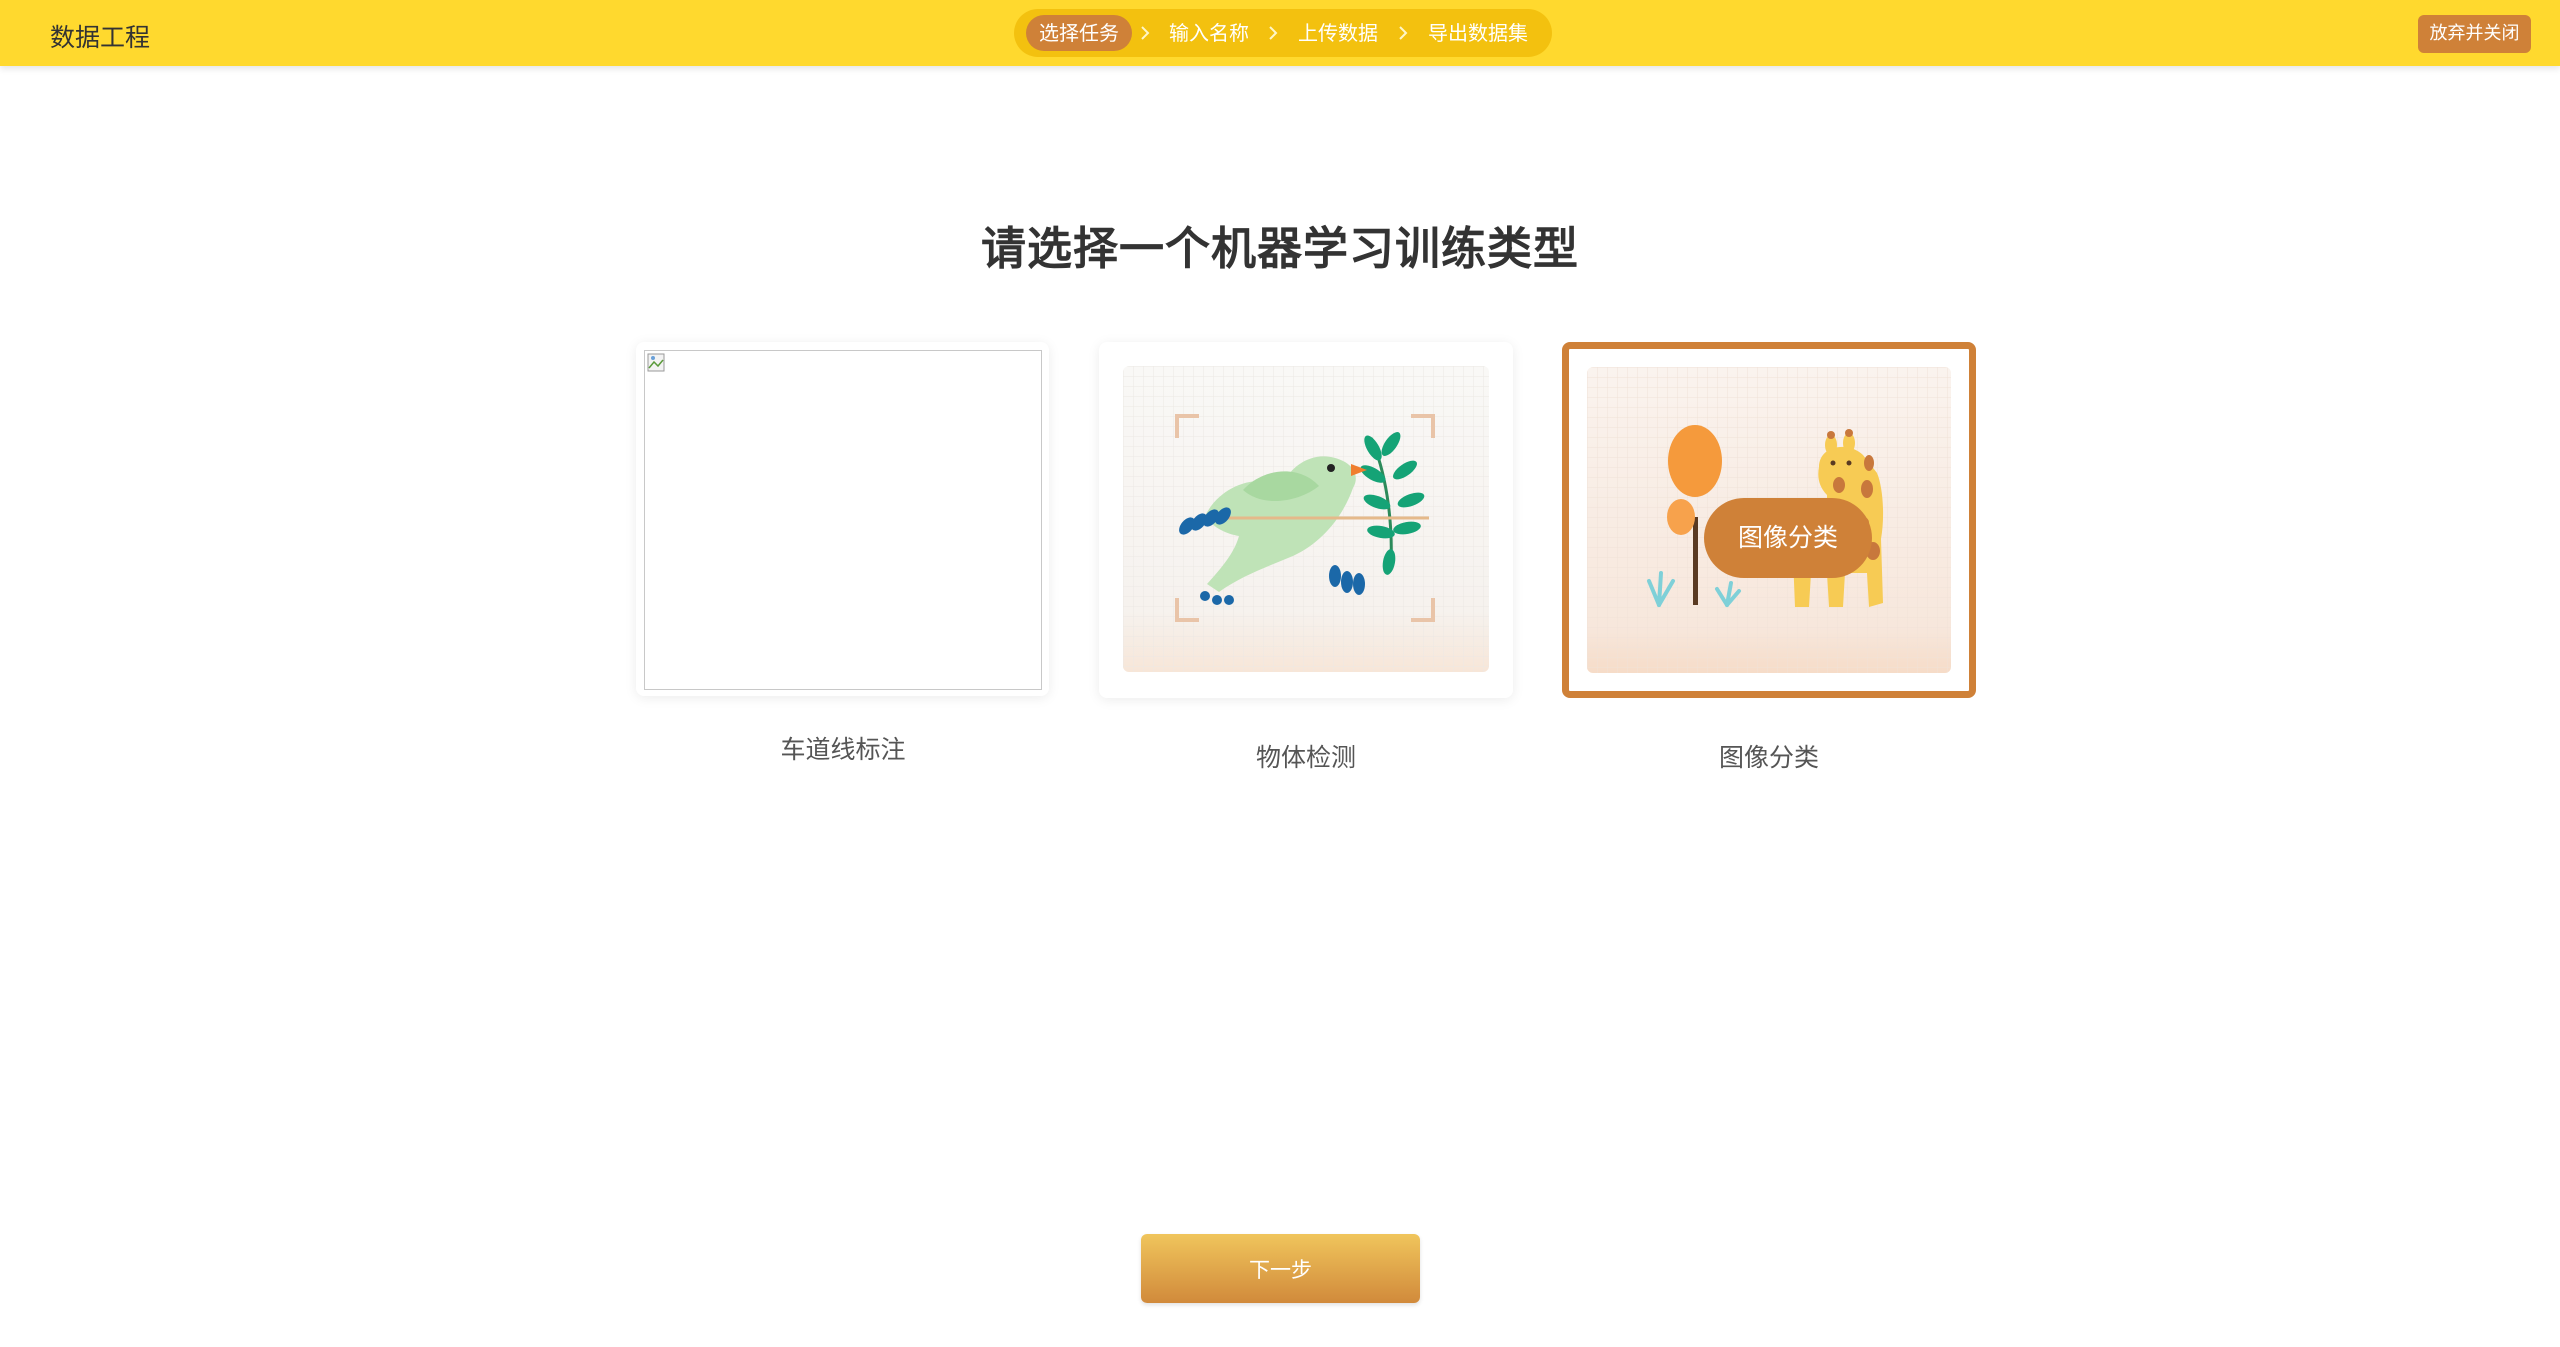 This screenshot has width=2560, height=1347. I want to click on object-detection-illustration, so click(1306, 519).